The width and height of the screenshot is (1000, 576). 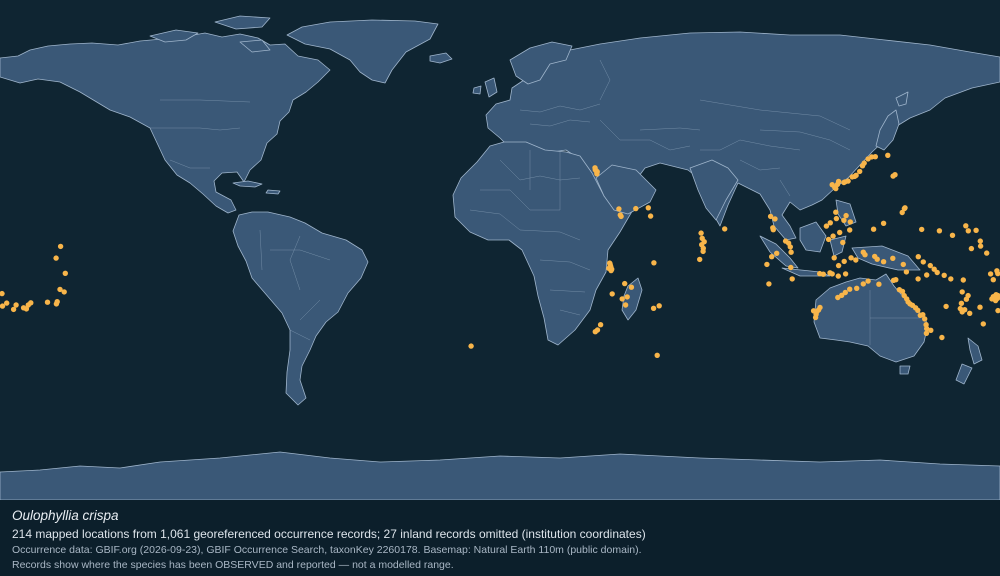 What do you see at coordinates (500, 475) in the screenshot?
I see `land-antarctica` at bounding box center [500, 475].